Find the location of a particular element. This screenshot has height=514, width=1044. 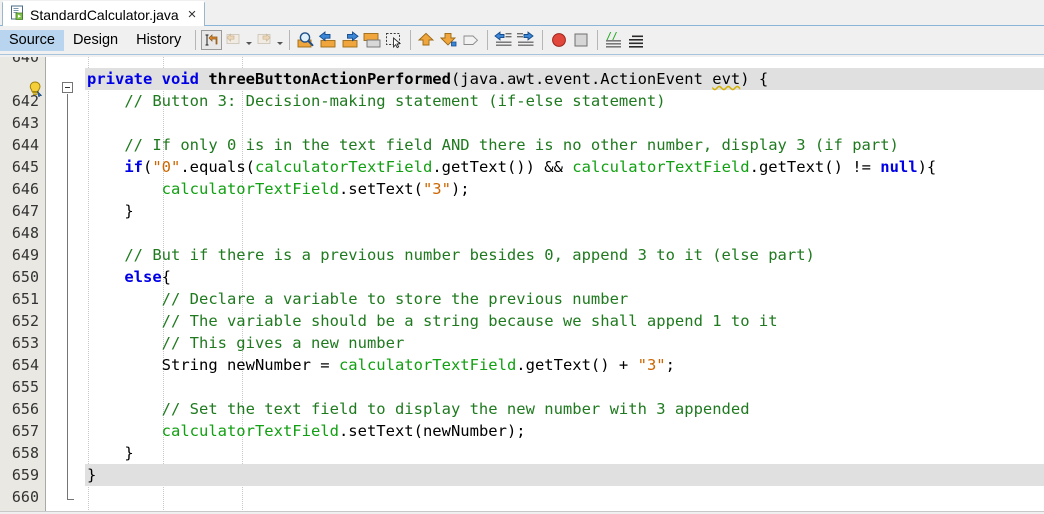

tab-source-label: Source is located at coordinates (32, 40).